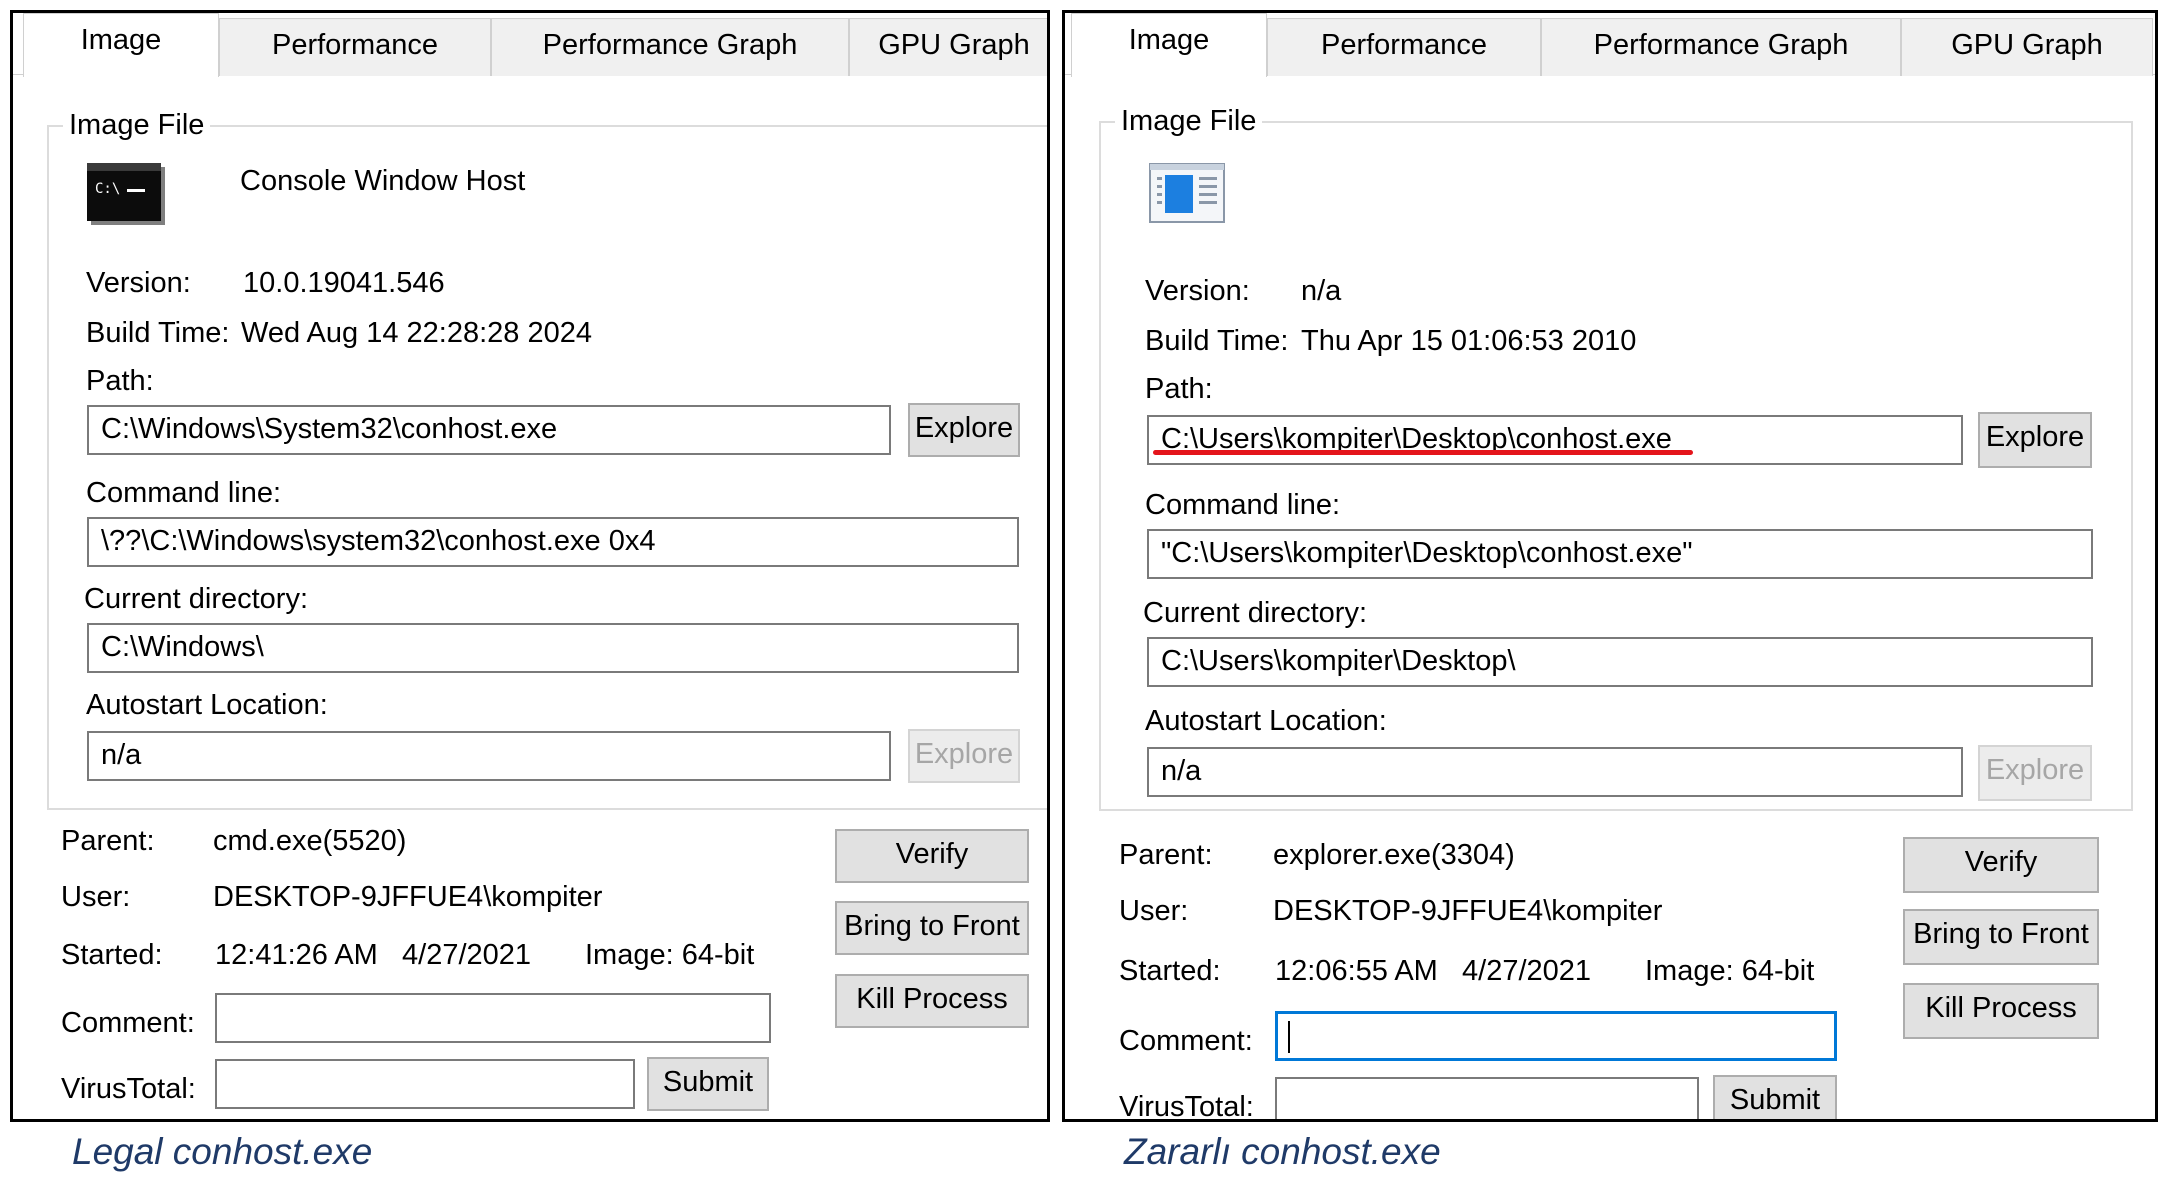 The width and height of the screenshot is (2164, 1186). Describe the element at coordinates (489, 430) in the screenshot. I see `path-field: C:\Windows\System32\conhost.exe` at that location.